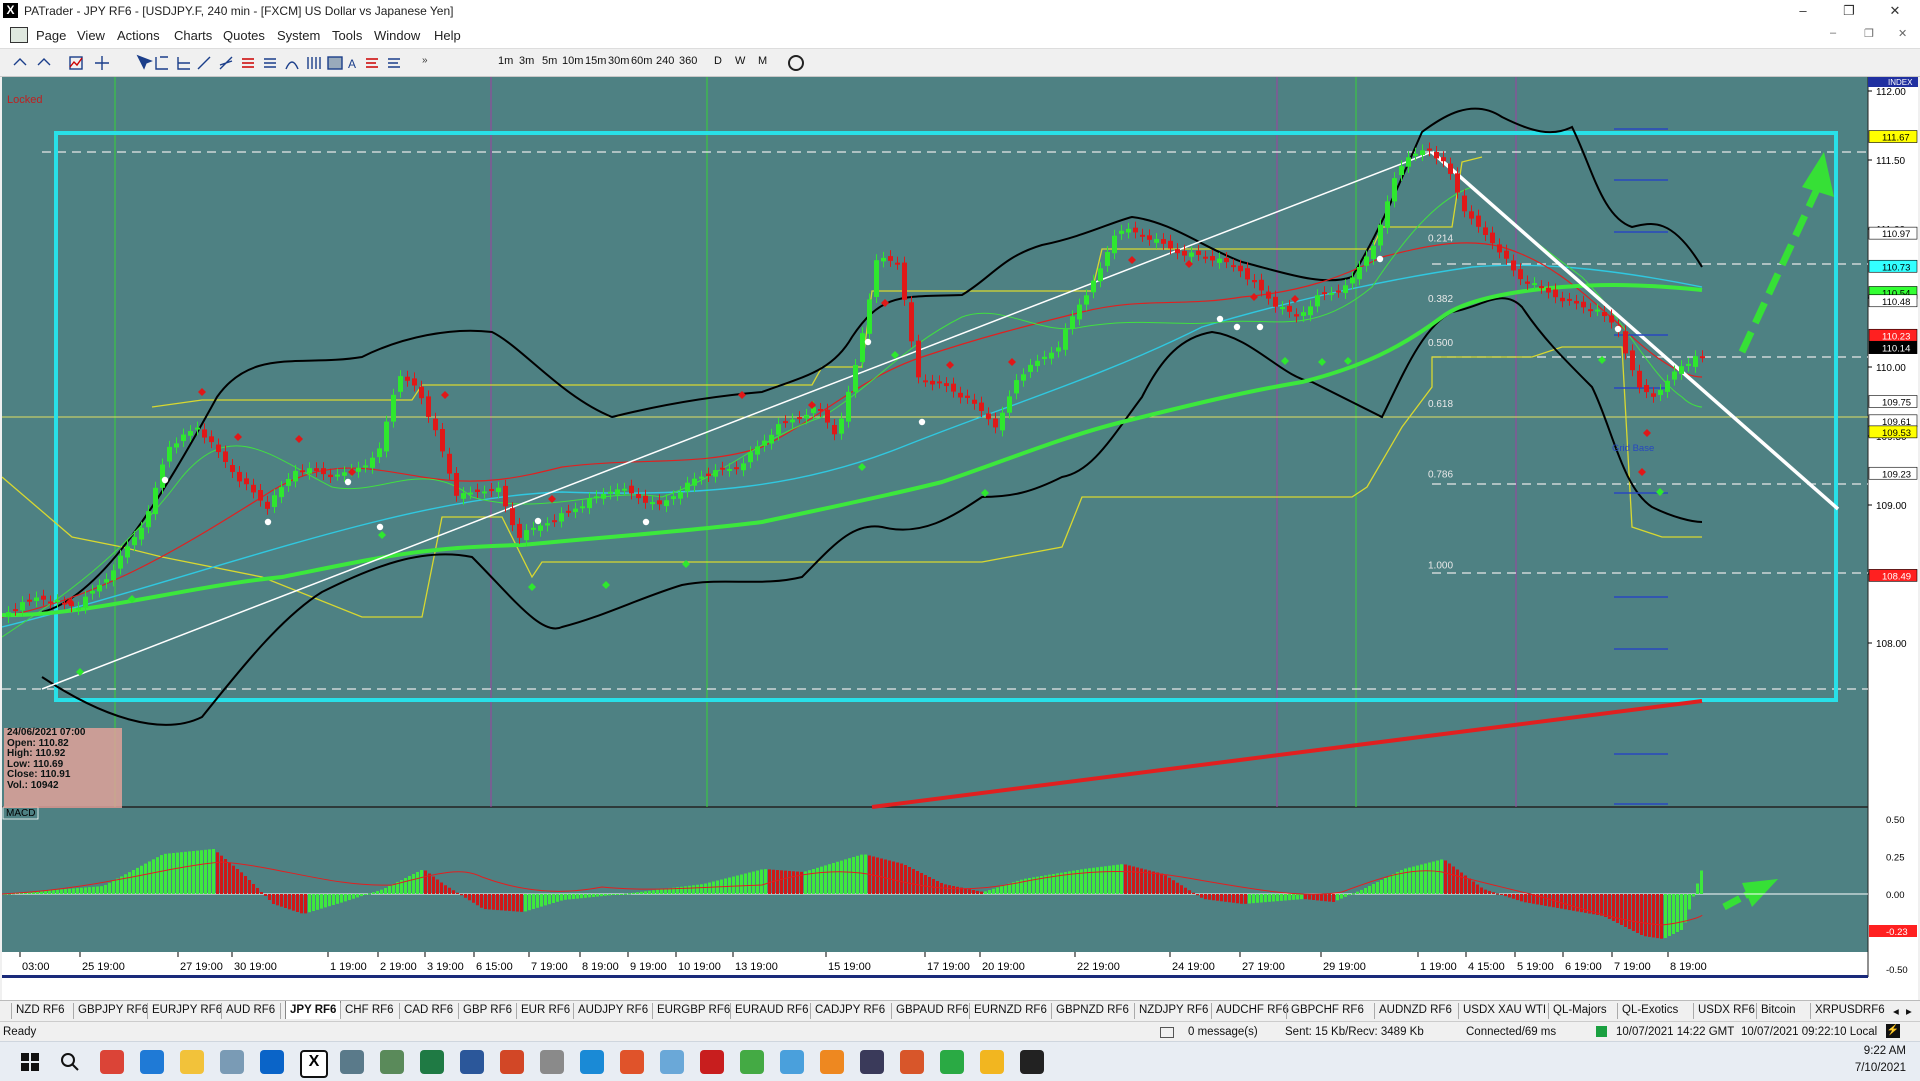 The height and width of the screenshot is (1081, 1920). Describe the element at coordinates (1869, 33) in the screenshot. I see `mdi-restore-icon: ❐` at that location.